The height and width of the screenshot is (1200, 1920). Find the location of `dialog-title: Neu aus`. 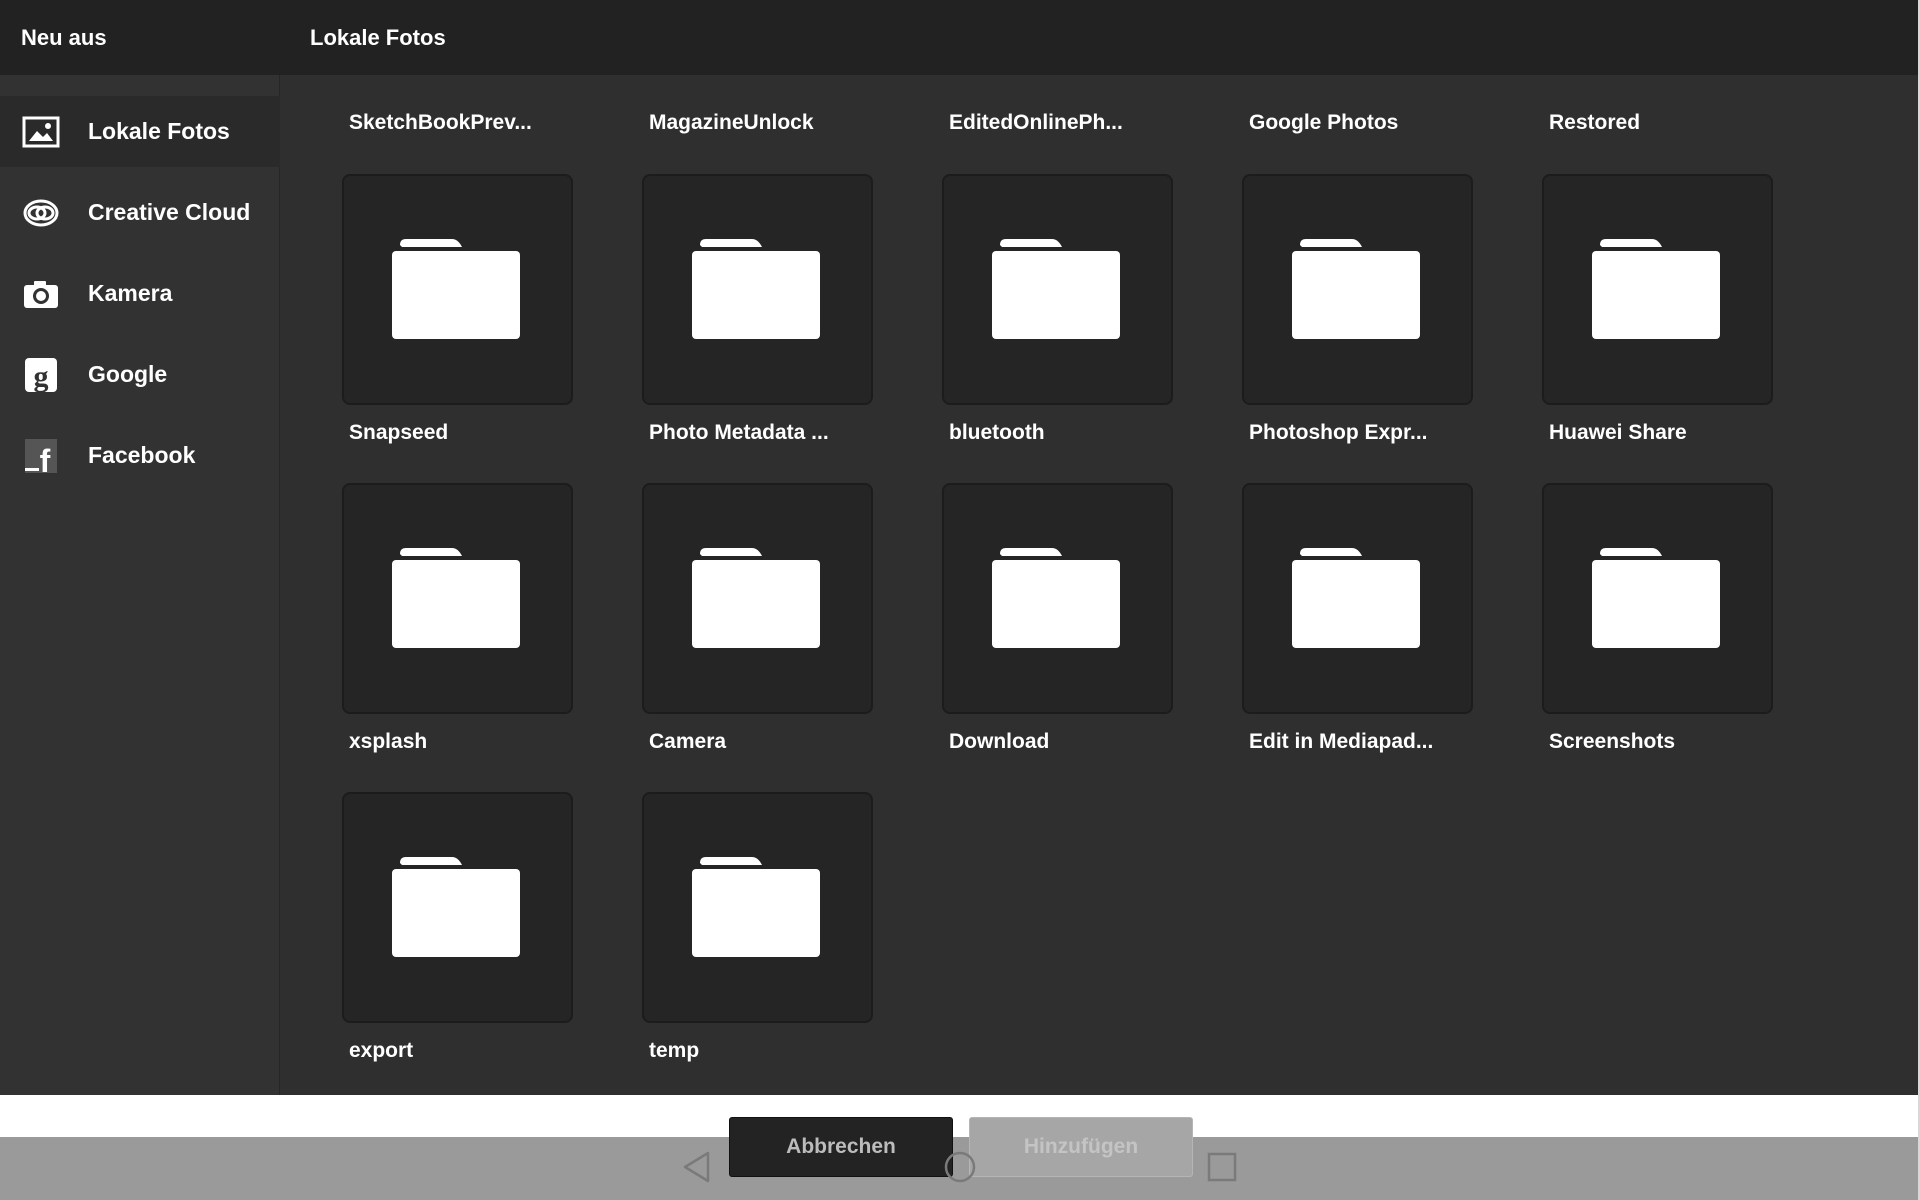

dialog-title: Neu aus is located at coordinates (64, 37).